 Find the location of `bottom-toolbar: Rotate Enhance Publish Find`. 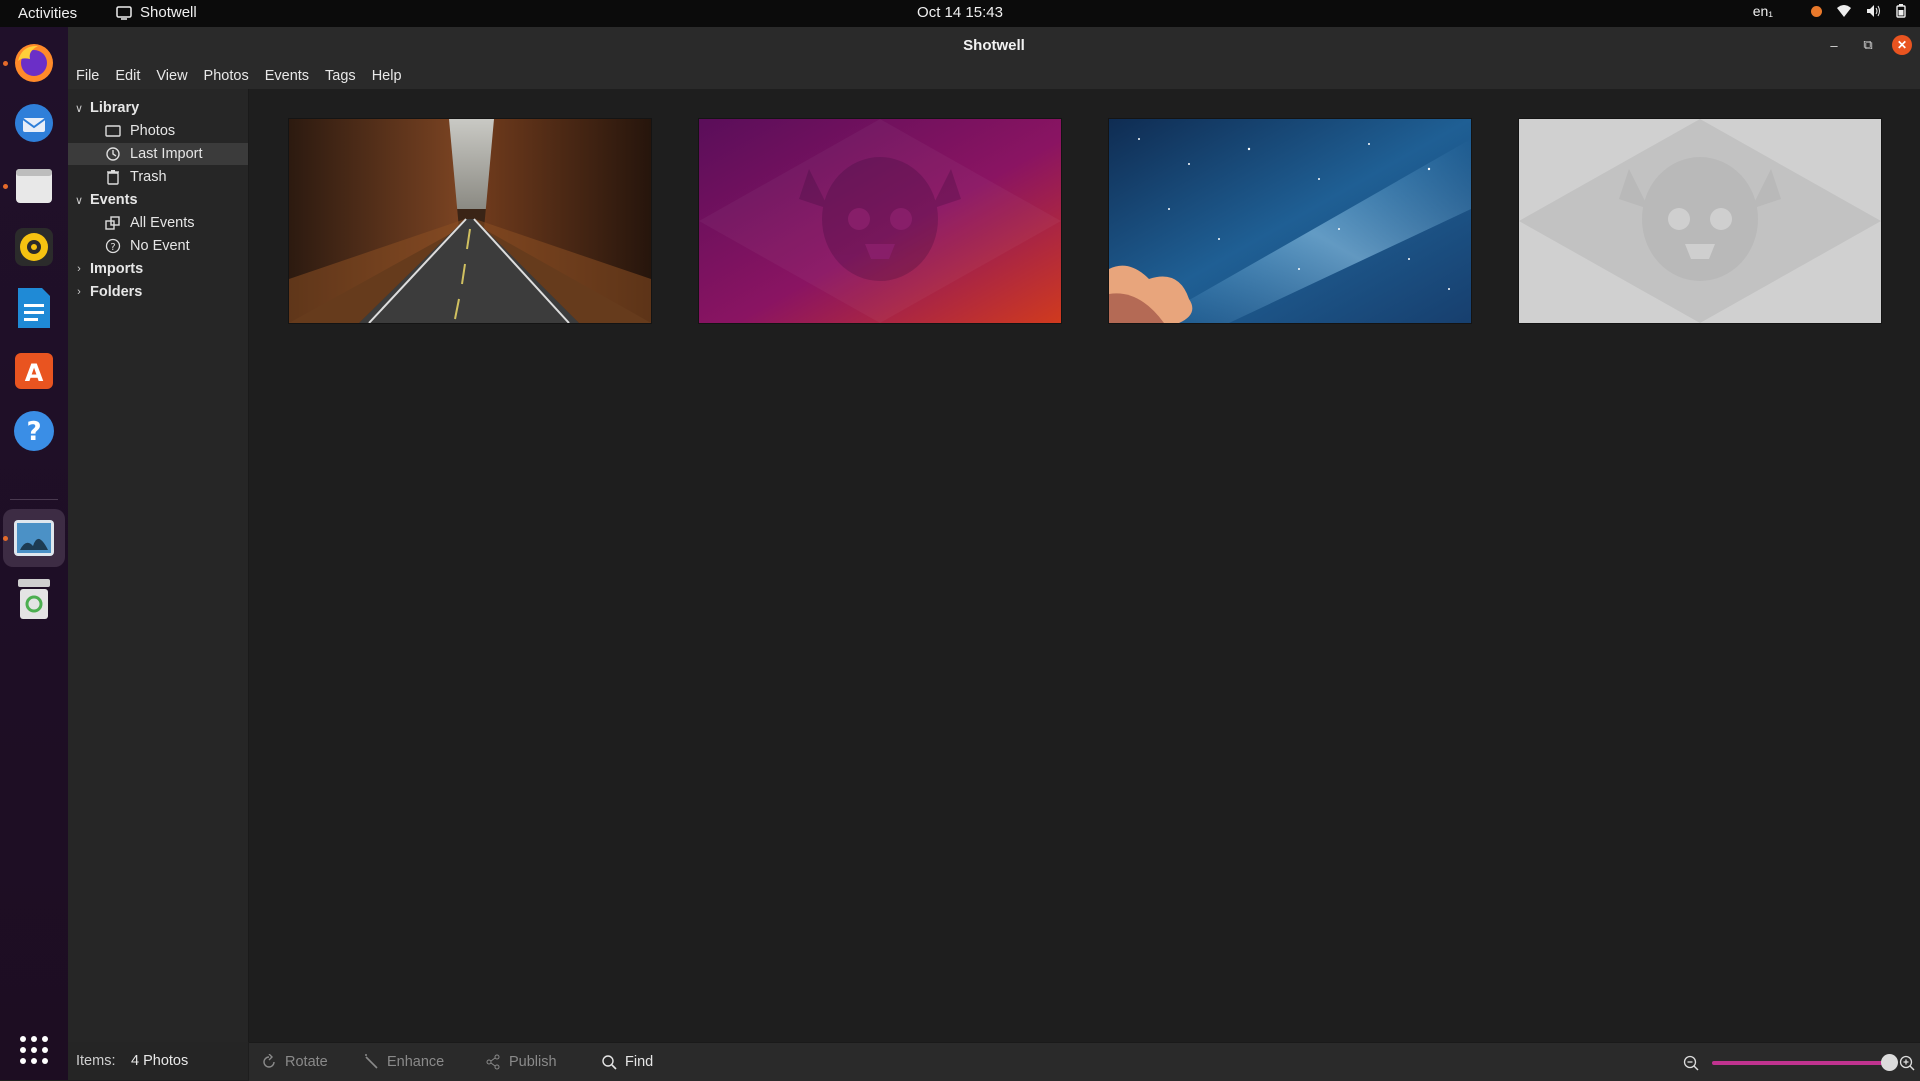

bottom-toolbar: Rotate Enhance Publish Find is located at coordinates (1084, 1061).